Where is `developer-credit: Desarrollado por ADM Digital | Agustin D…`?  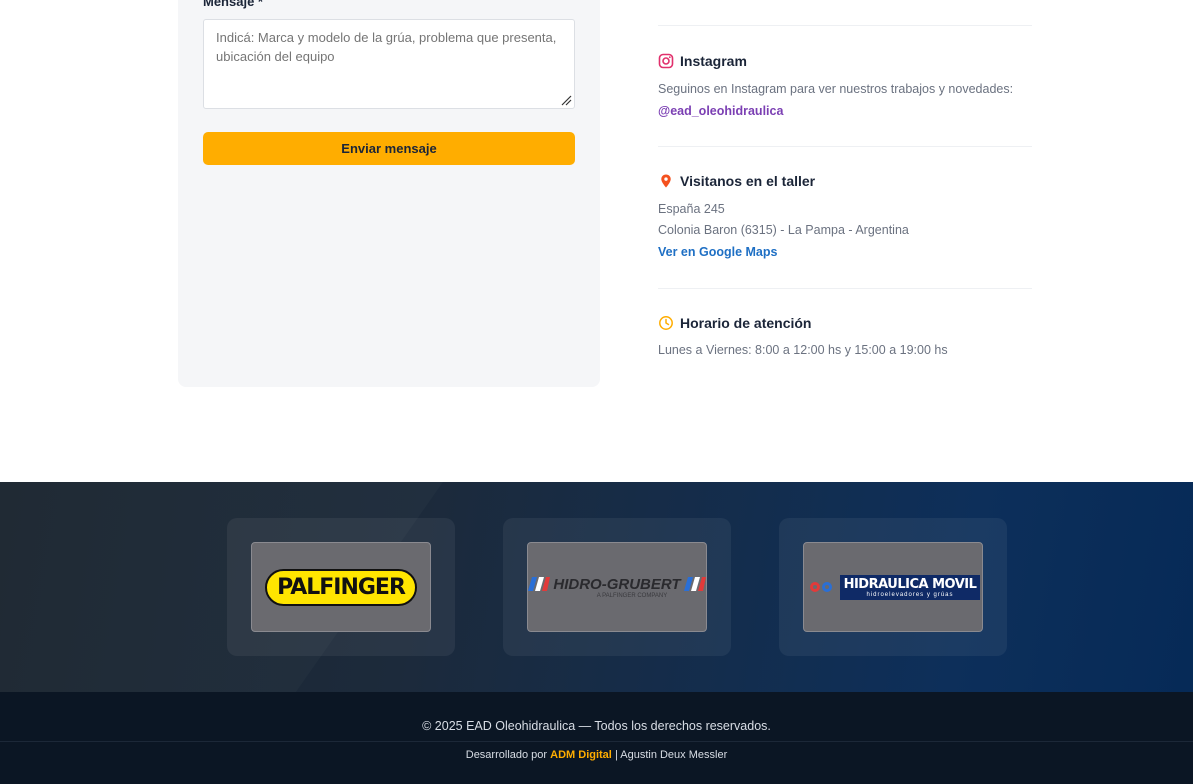
developer-credit: Desarrollado por ADM Digital | Agustin D… is located at coordinates (596, 755).